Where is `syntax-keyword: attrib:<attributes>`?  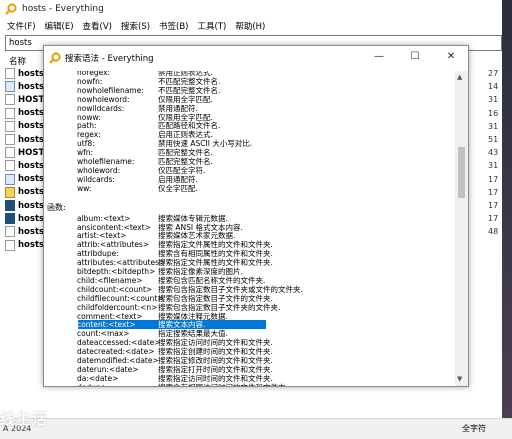 syntax-keyword: attrib:<attributes> is located at coordinates (113, 244).